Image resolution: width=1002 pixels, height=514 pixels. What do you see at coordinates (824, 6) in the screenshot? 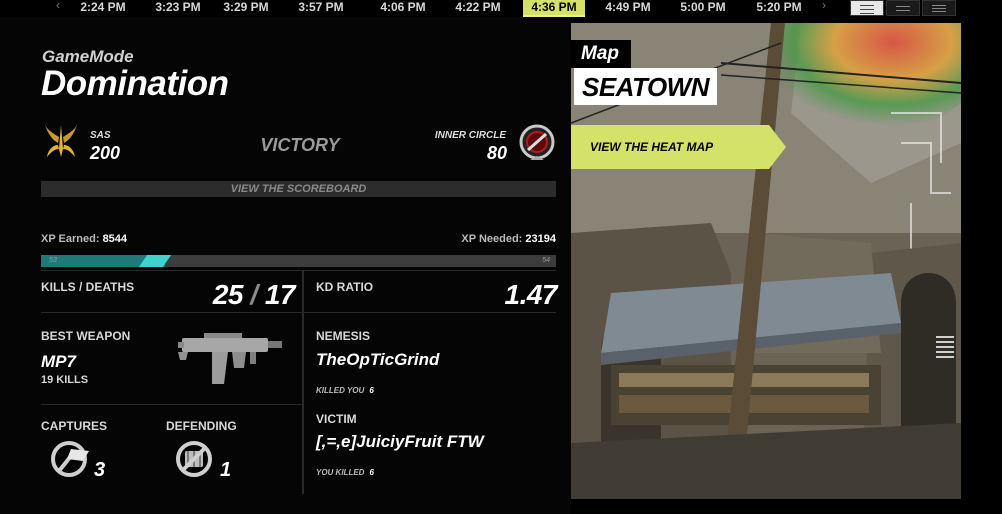
I see `timeline-next-icon: ›` at bounding box center [824, 6].